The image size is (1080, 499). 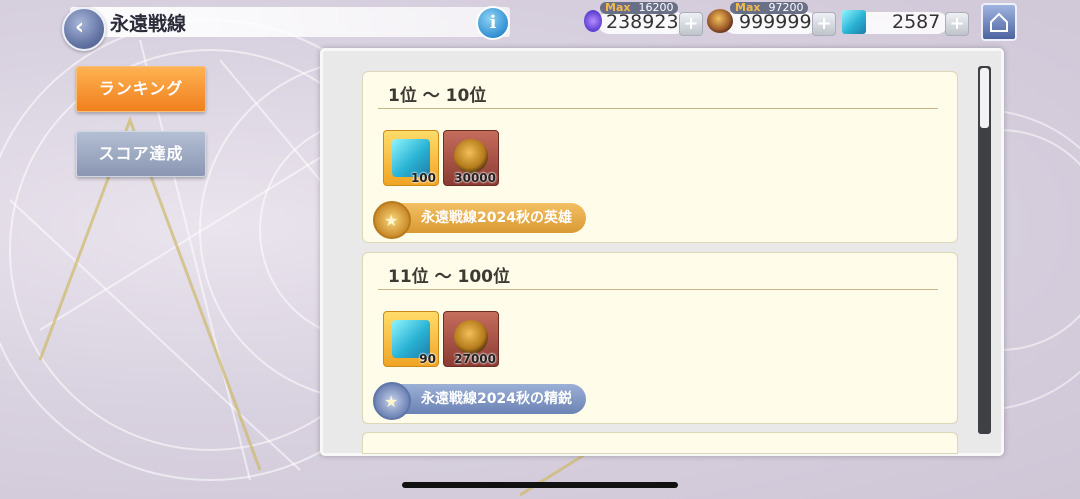 I want to click on page-title: 永遠戦線, so click(x=148, y=24).